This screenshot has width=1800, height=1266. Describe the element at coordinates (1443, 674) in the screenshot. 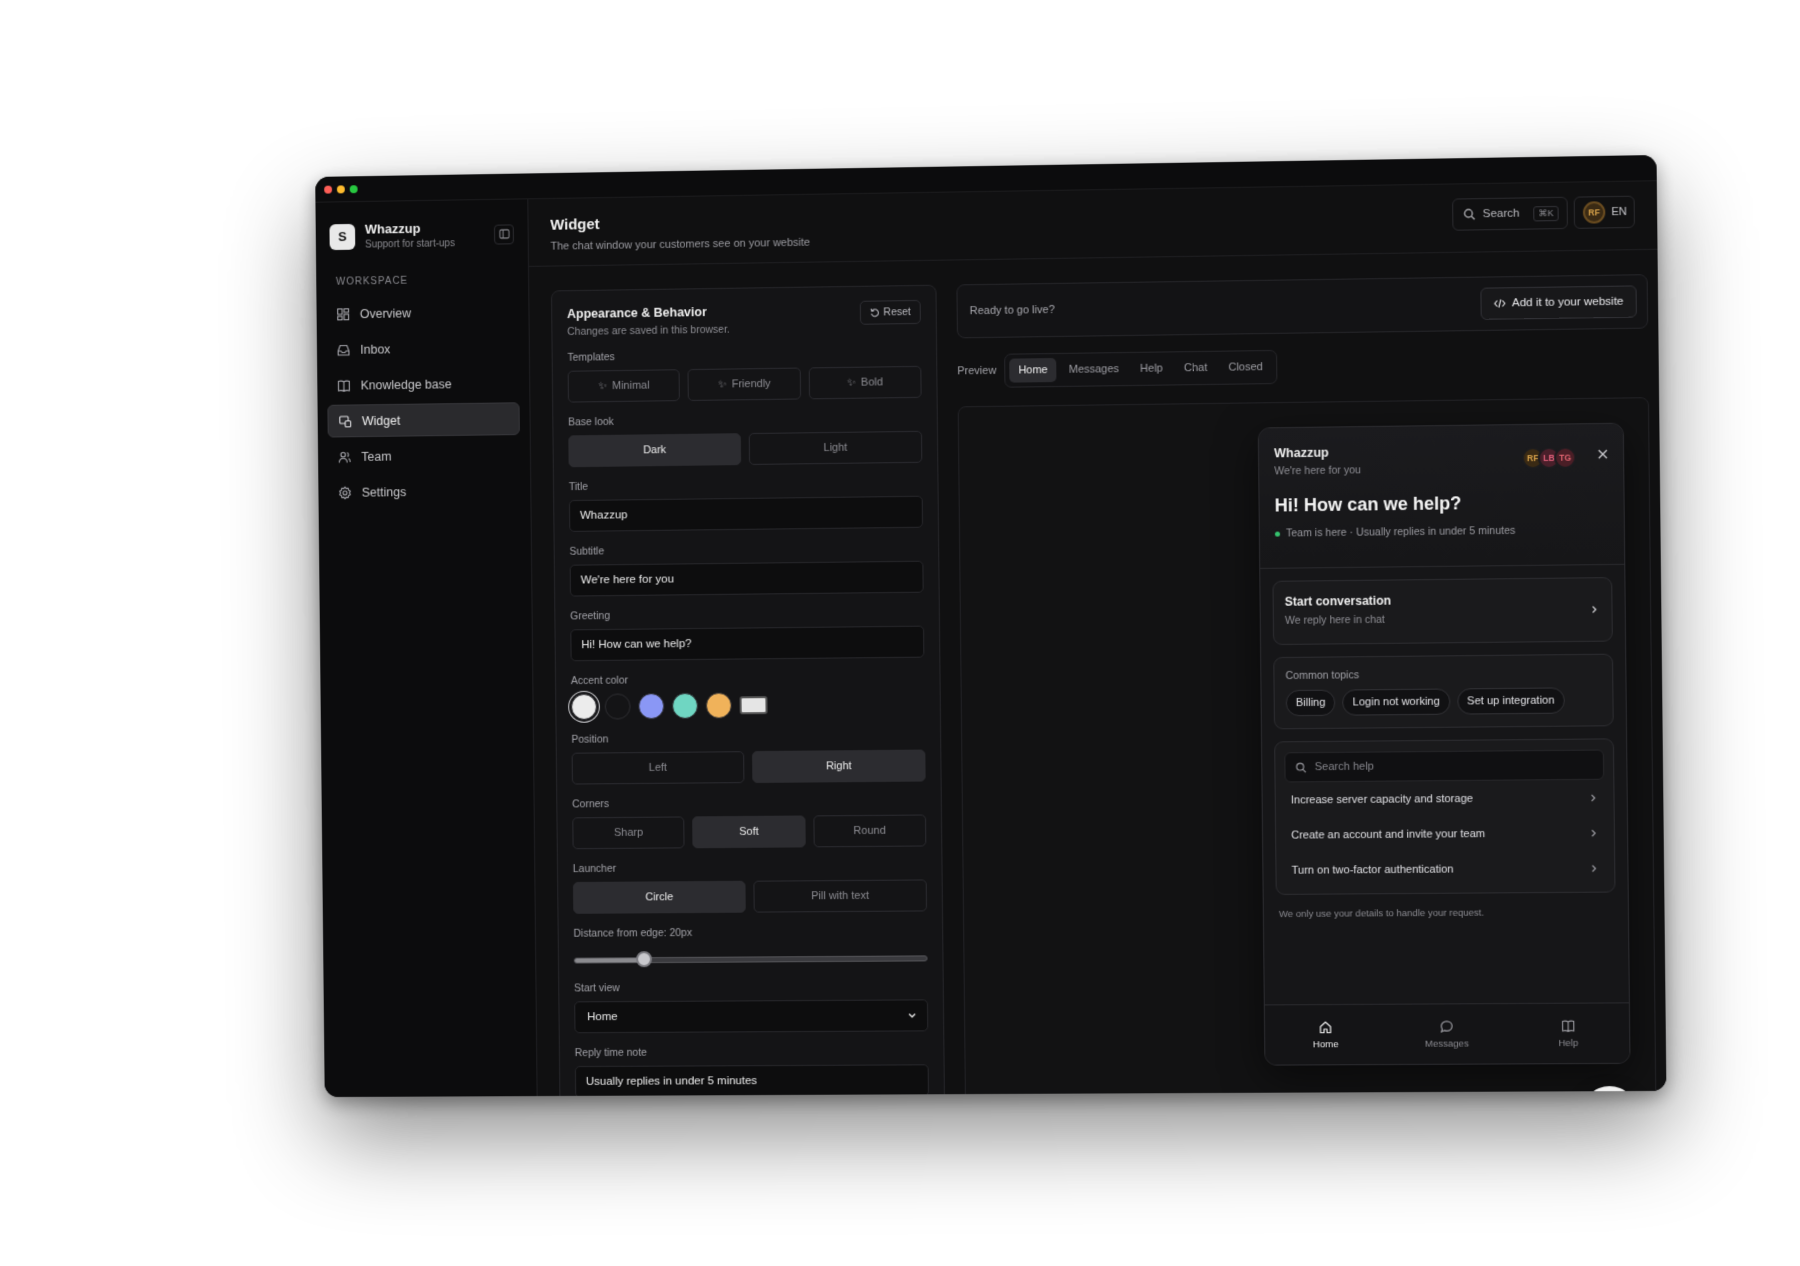

I see `common-topics-label: Common topics` at that location.